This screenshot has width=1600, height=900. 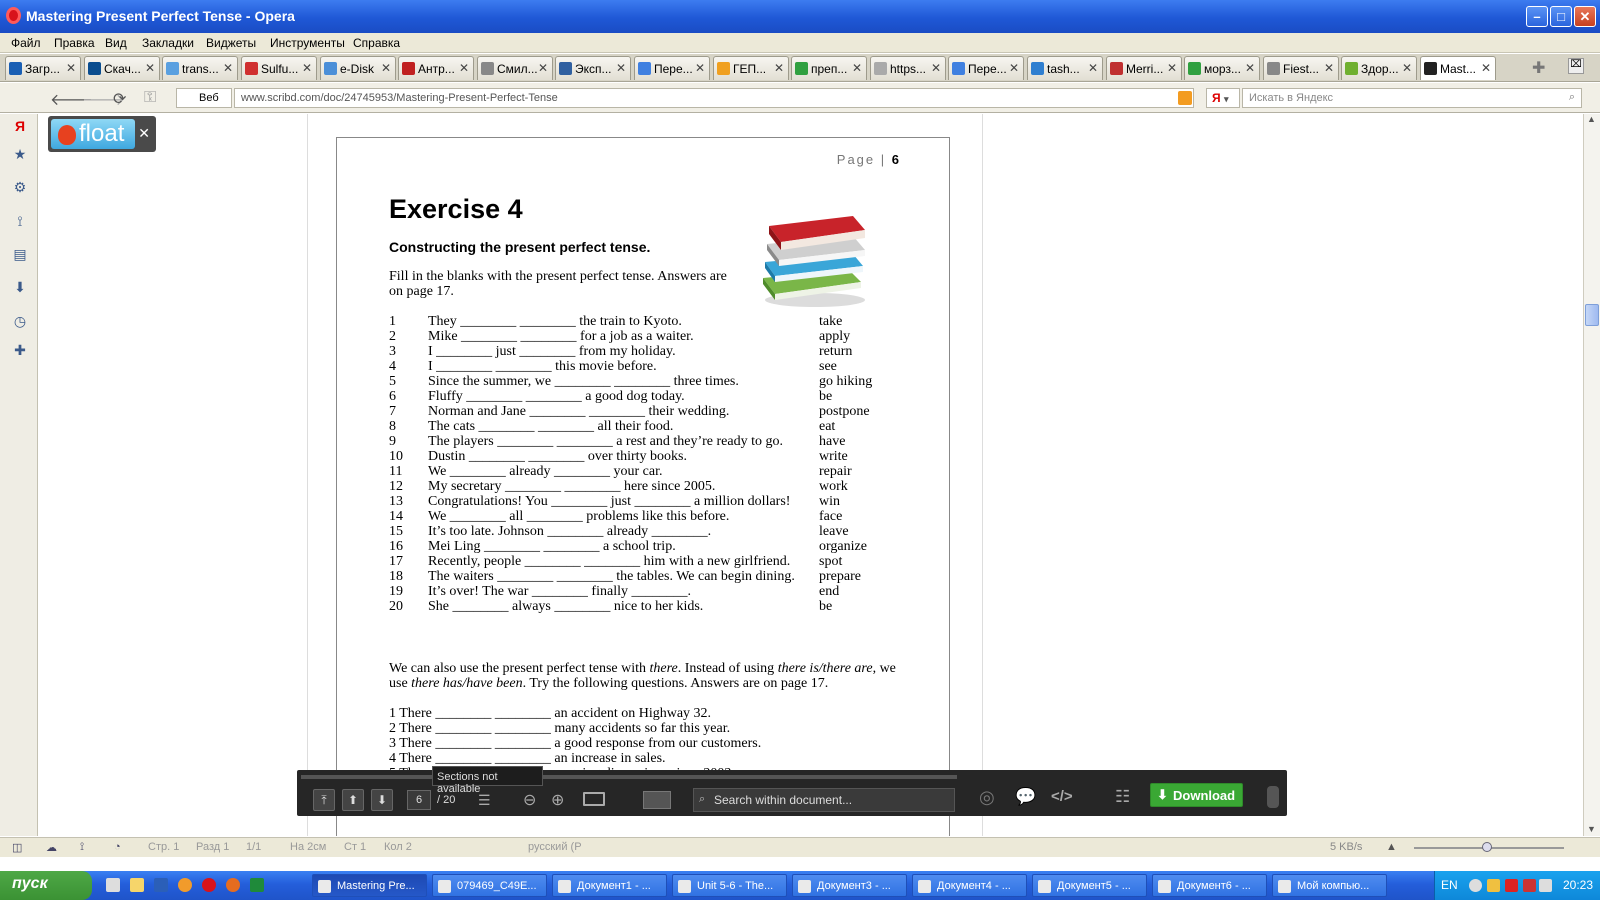 What do you see at coordinates (150, 98) in the screenshot?
I see `key-icon: ⚿` at bounding box center [150, 98].